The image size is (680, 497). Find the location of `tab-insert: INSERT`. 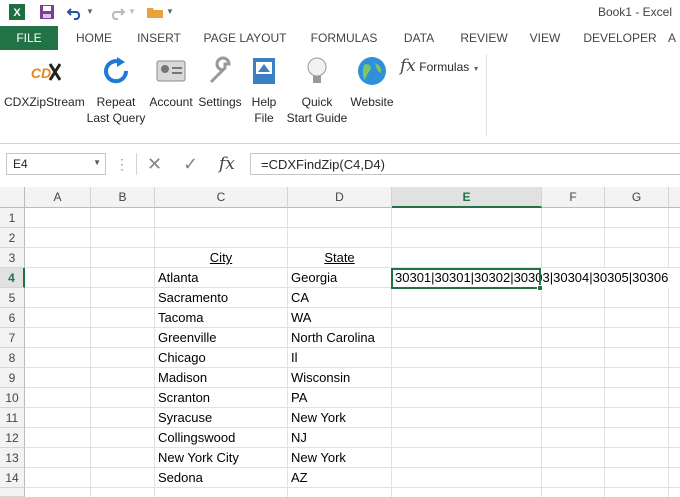

tab-insert: INSERT is located at coordinates (159, 38).